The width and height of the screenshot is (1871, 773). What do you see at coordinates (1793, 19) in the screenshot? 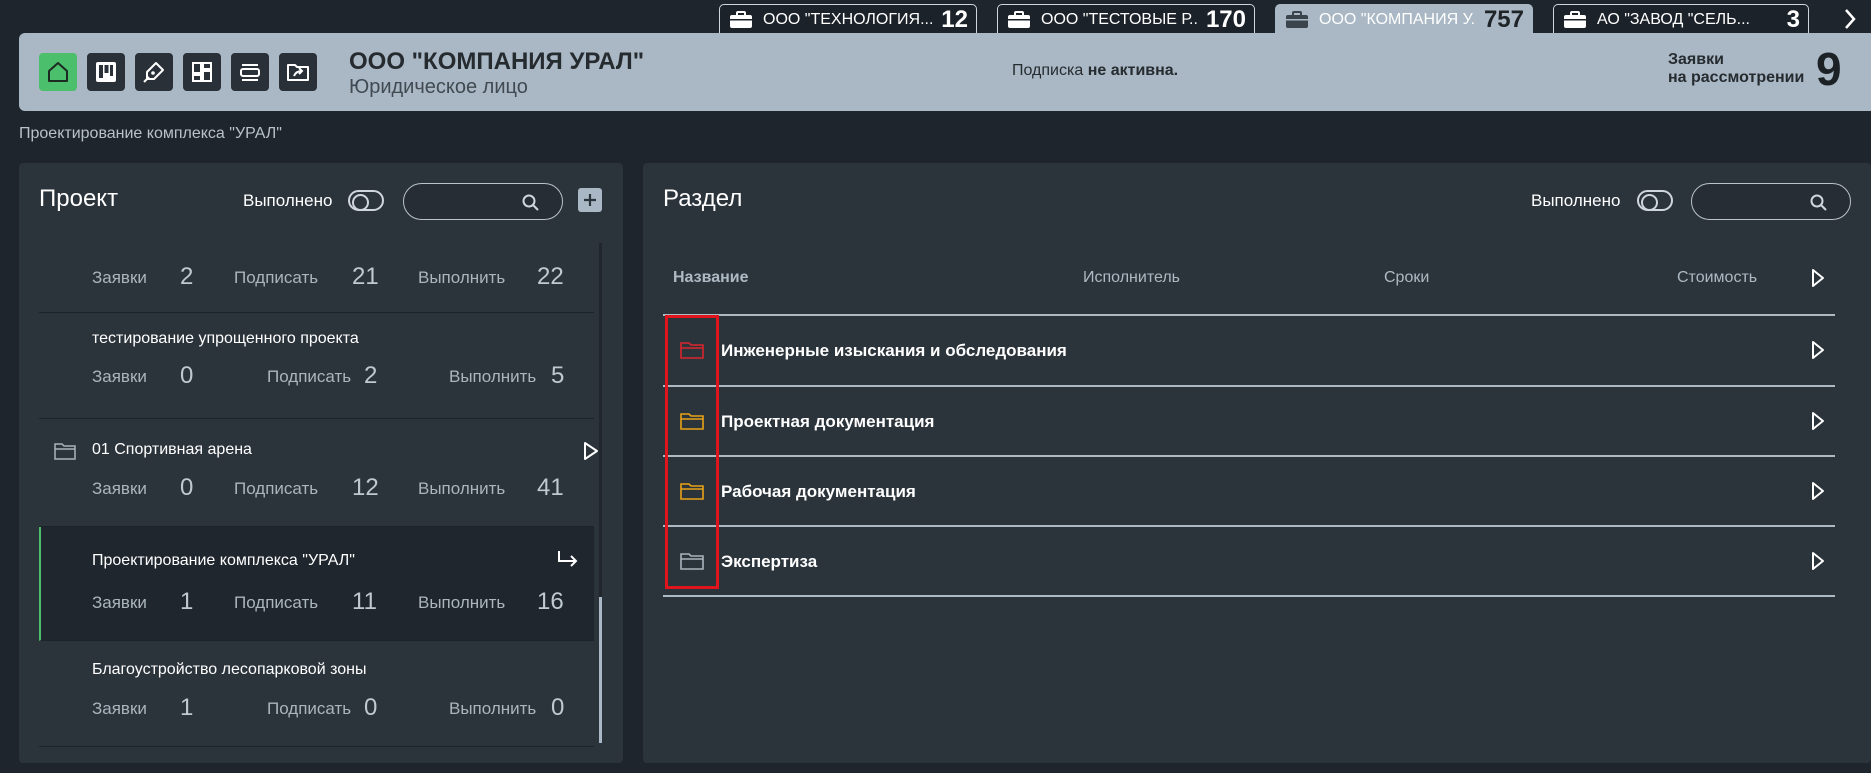
I see `company-tab-count: 3` at bounding box center [1793, 19].